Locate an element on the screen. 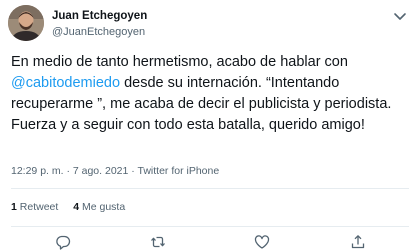  avatar-image is located at coordinates (26, 23).